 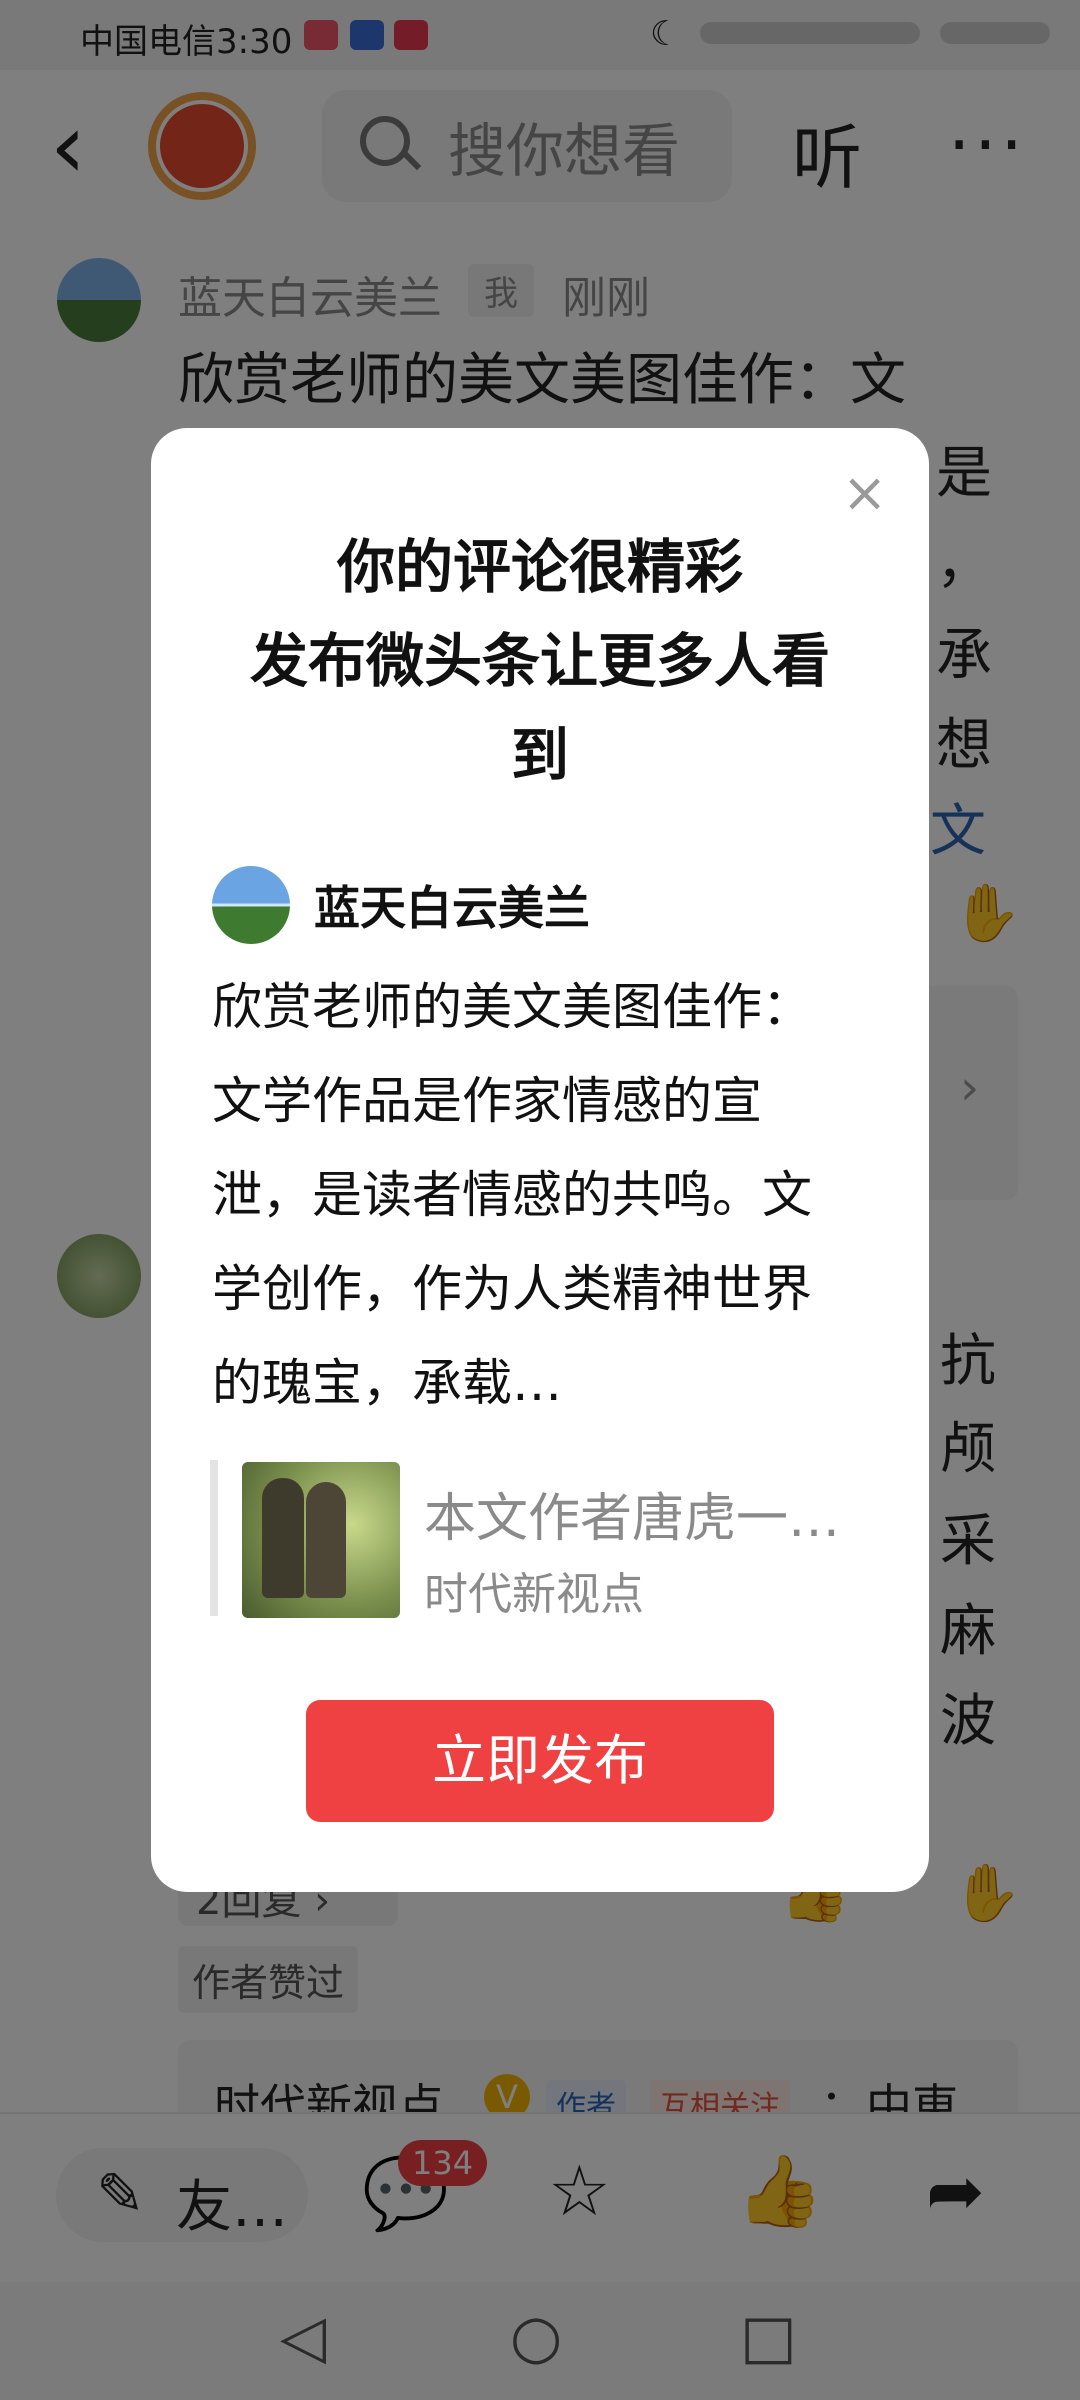 What do you see at coordinates (540, 1761) in the screenshot?
I see `publish-button: 立即发布` at bounding box center [540, 1761].